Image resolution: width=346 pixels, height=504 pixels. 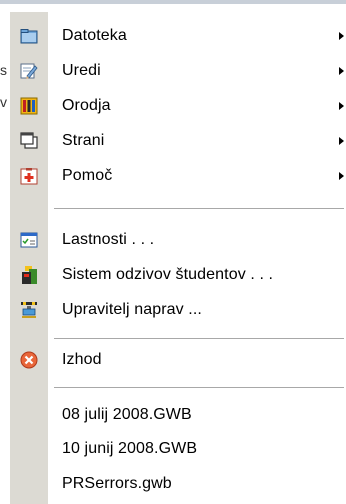 I want to click on menu-item-label: Strani, so click(x=83, y=140).